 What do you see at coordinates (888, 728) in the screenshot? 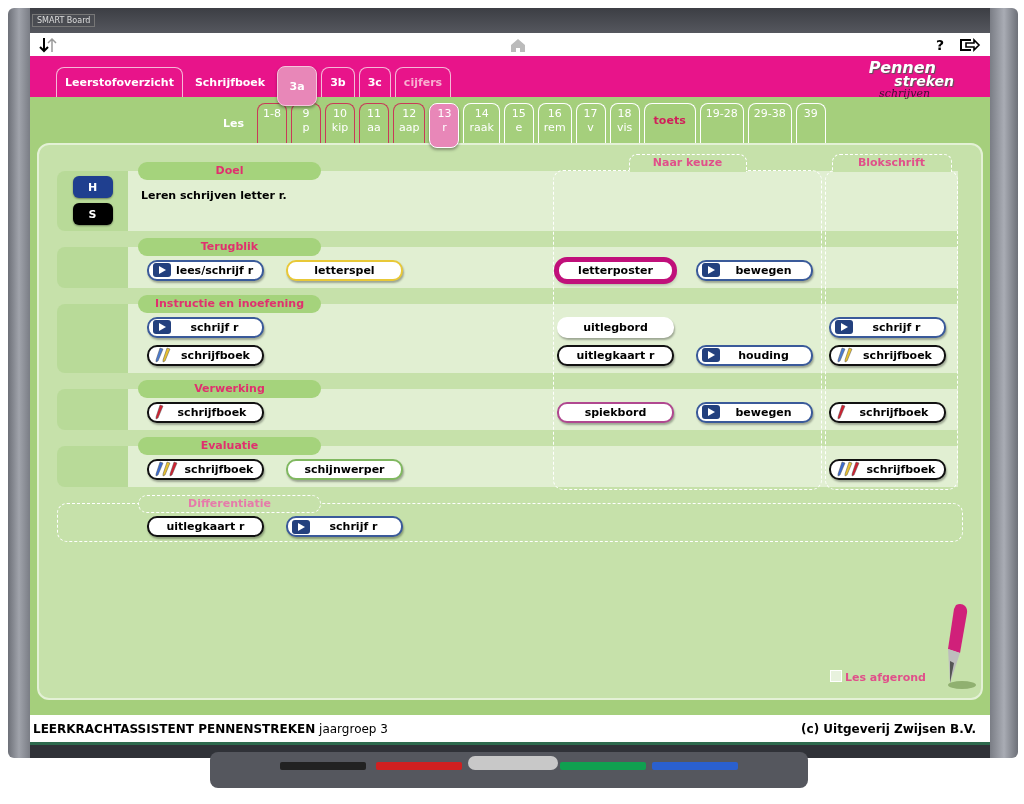
I see `copyright-text: (c) Uitgeverij Zwijsen B.V.` at bounding box center [888, 728].